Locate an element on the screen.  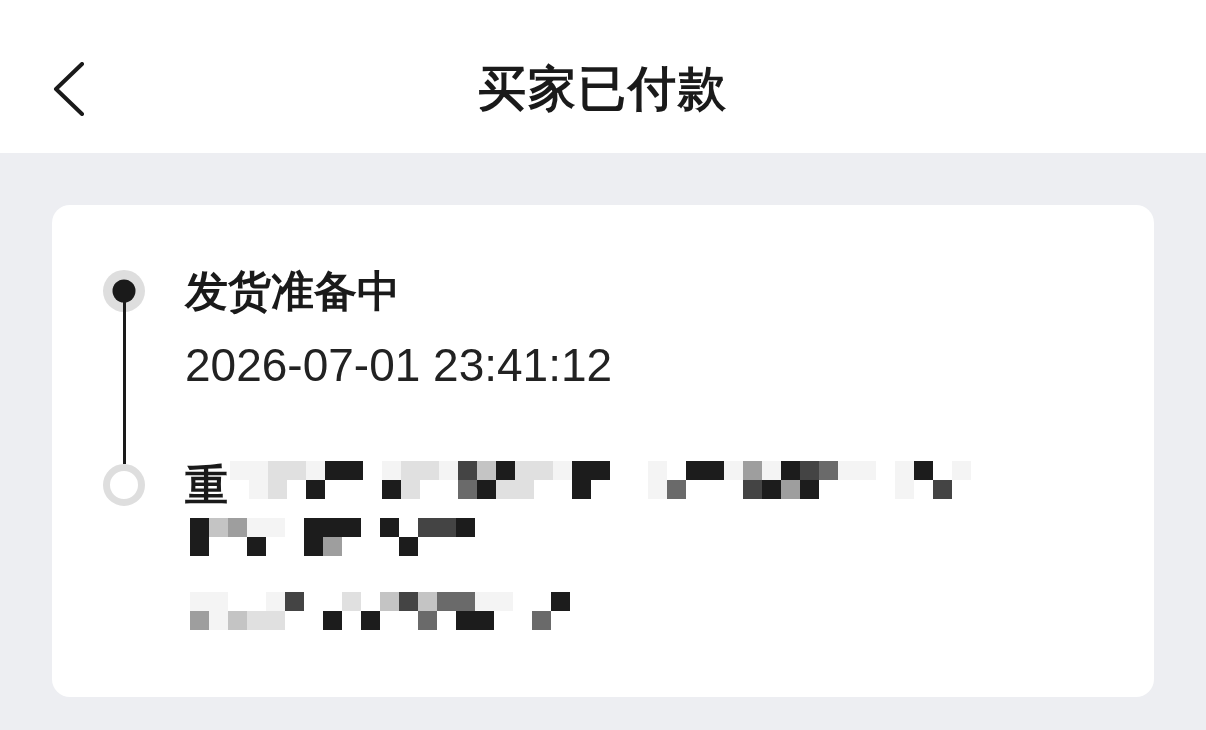
page-title: 买家已付款 is located at coordinates (603, 88).